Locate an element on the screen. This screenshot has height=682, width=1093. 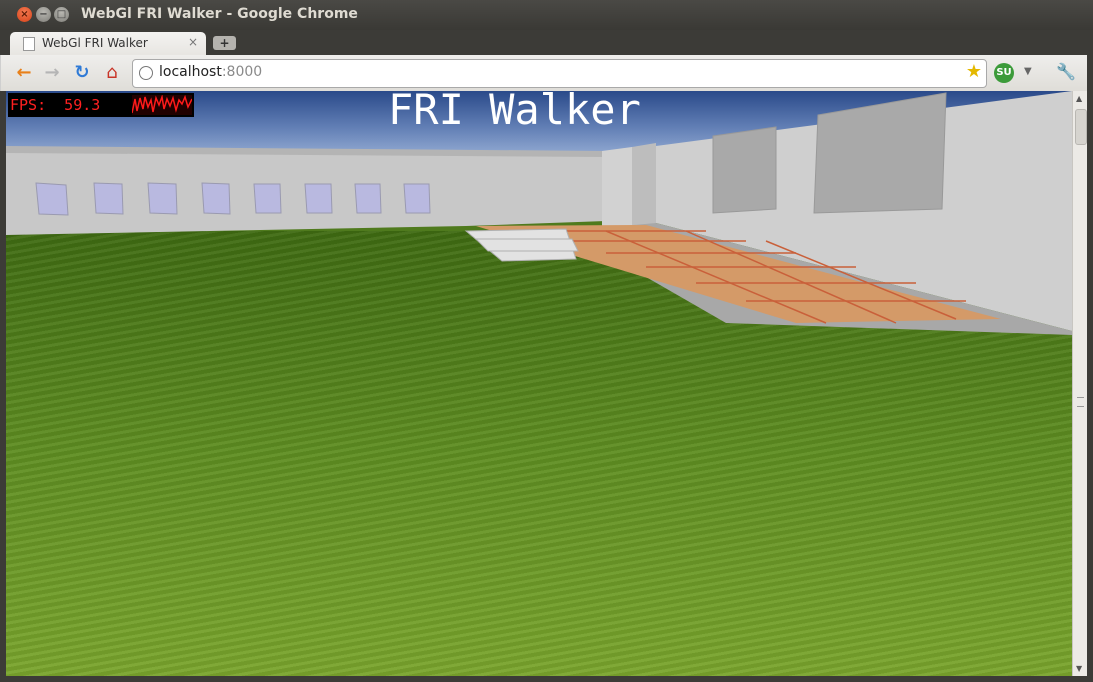
reload-icon: ↻ is located at coordinates (82, 72).